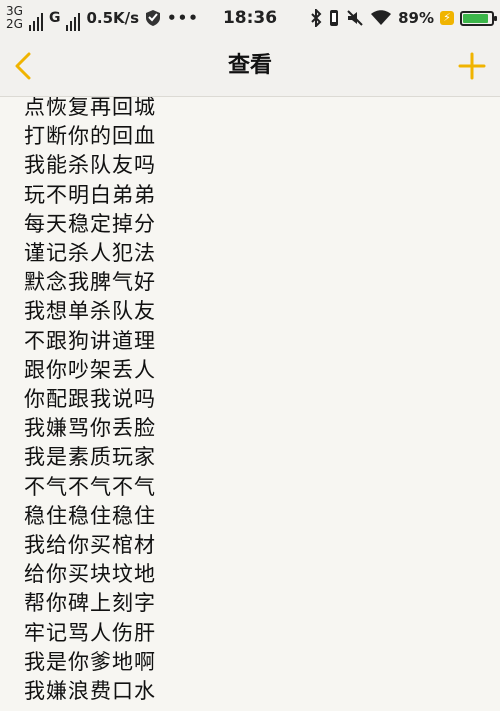 This screenshot has width=500, height=711. What do you see at coordinates (334, 18) in the screenshot?
I see `vibrate-icon` at bounding box center [334, 18].